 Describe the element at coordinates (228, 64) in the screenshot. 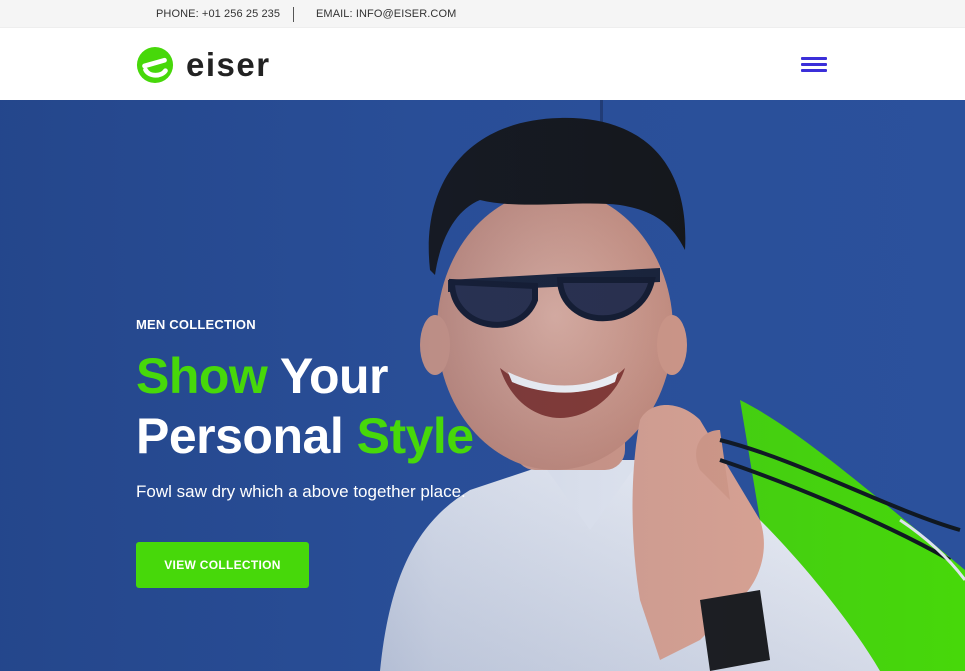

I see `logo-text: eiser` at that location.